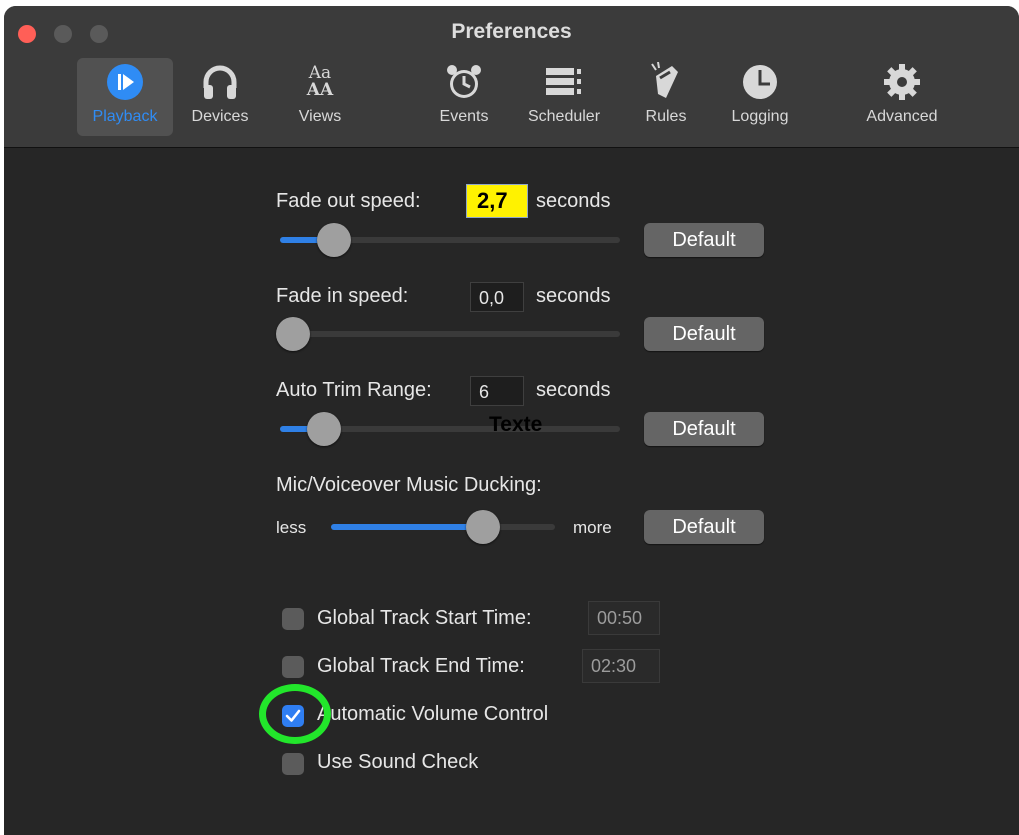 The image size is (1019, 835). Describe the element at coordinates (704, 527) in the screenshot. I see `ducking-default-button: Default` at that location.